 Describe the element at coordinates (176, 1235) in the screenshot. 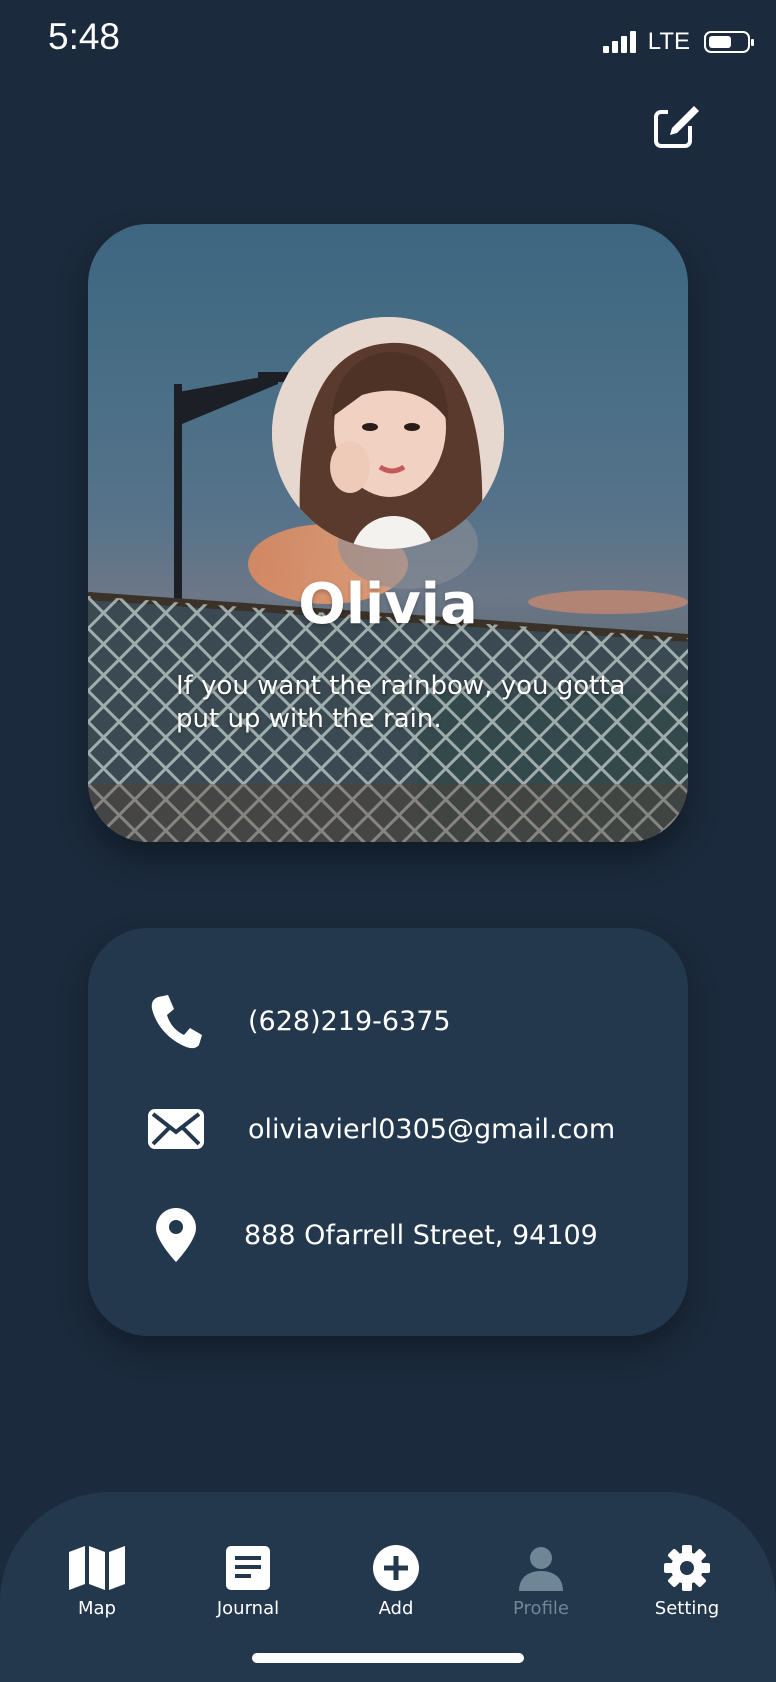

I see `location-pin-icon` at that location.